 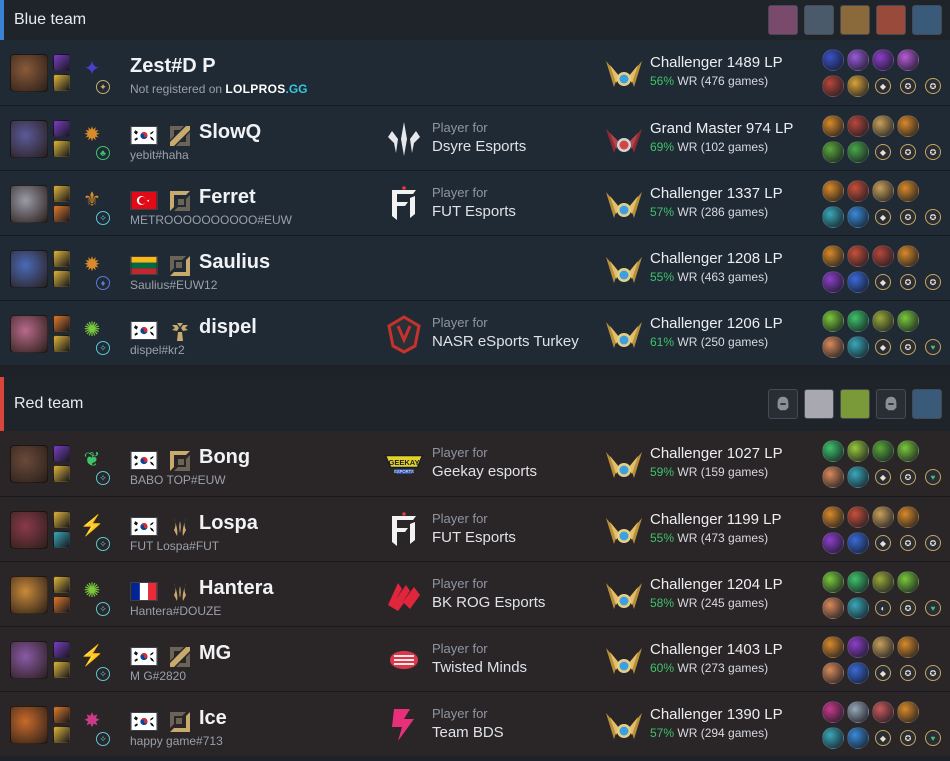 I want to click on player-name: Ferret, so click(x=227, y=197).